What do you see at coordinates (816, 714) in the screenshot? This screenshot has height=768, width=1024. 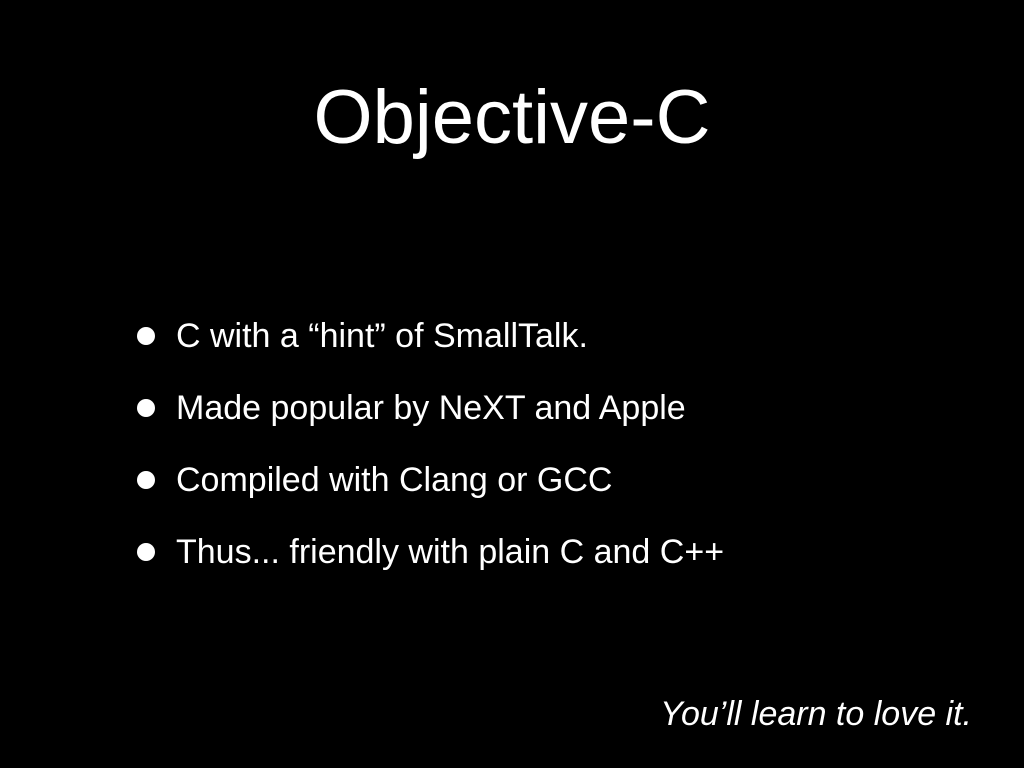 I see `footer-note: You’ll learn to love it.` at bounding box center [816, 714].